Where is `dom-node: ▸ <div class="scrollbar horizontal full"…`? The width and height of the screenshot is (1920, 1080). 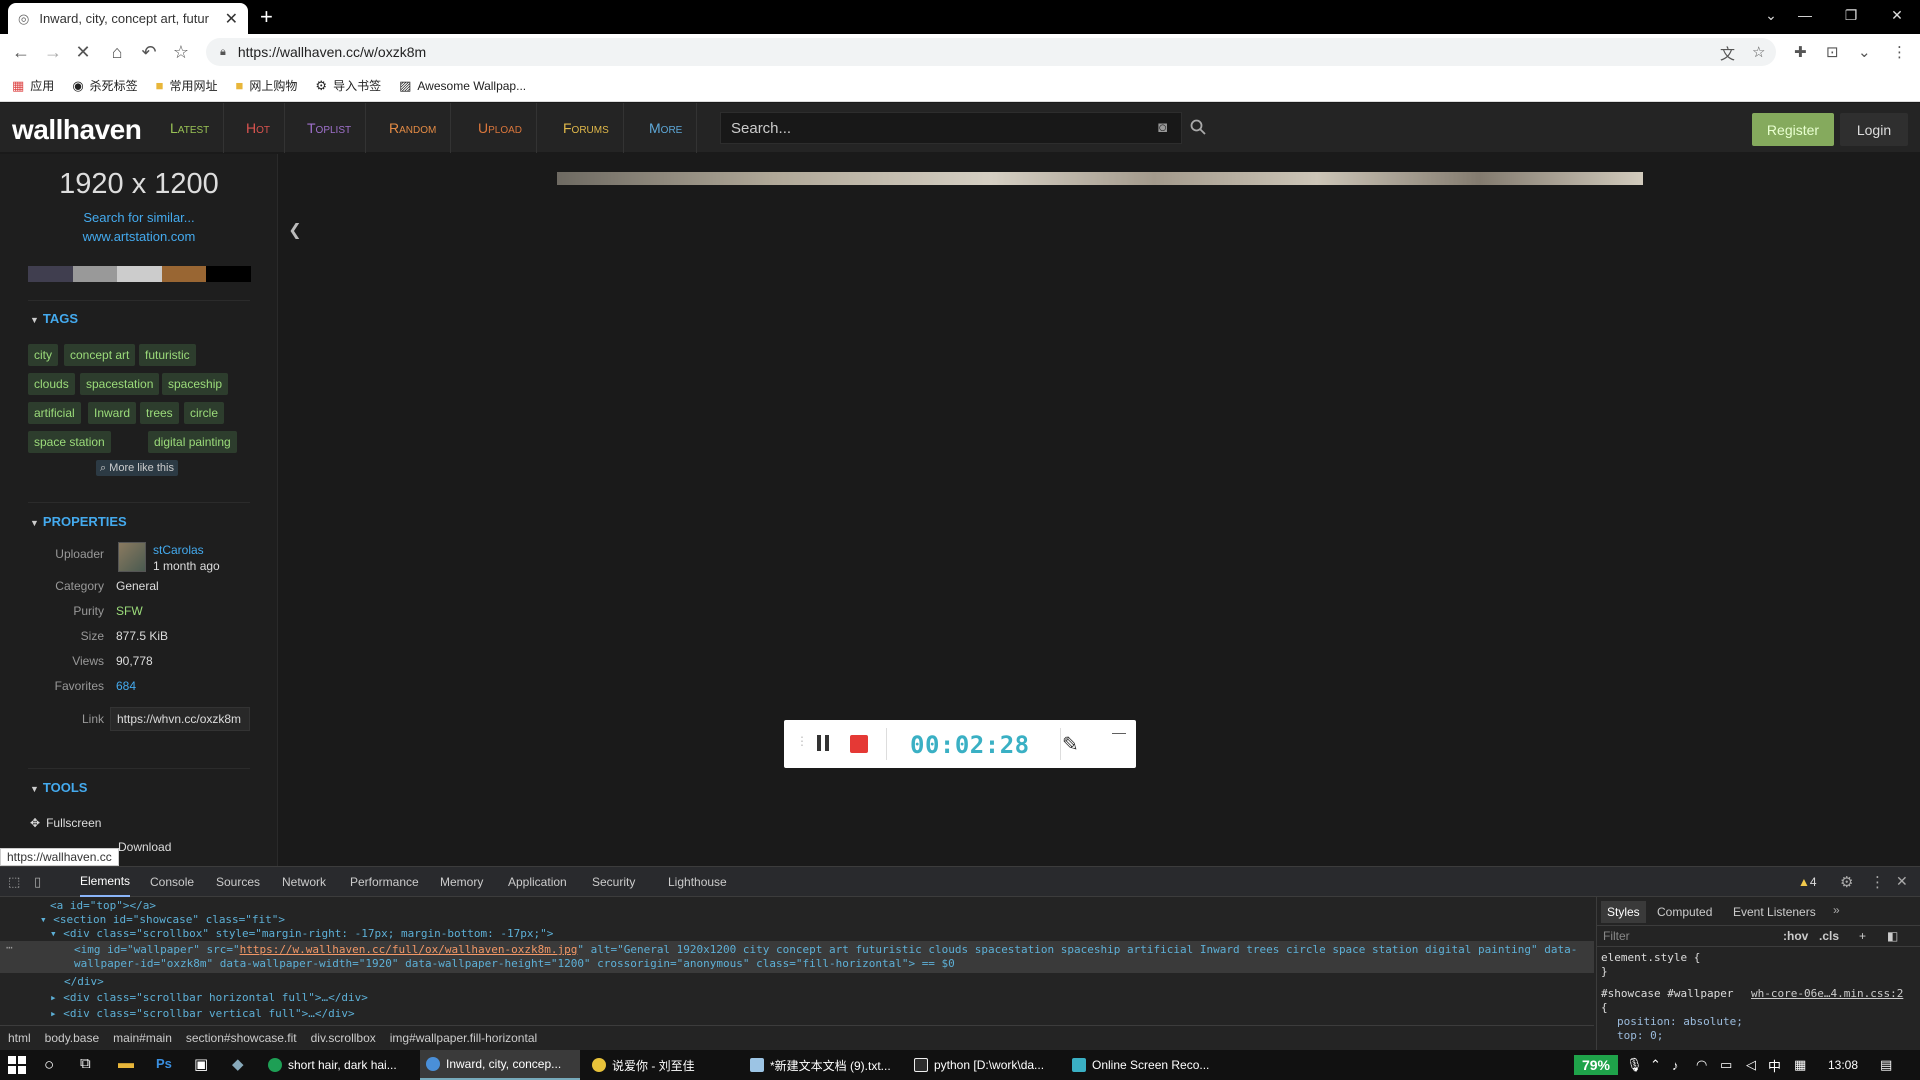 dom-node: ▸ <div class="scrollbar horizontal full"… is located at coordinates (209, 997).